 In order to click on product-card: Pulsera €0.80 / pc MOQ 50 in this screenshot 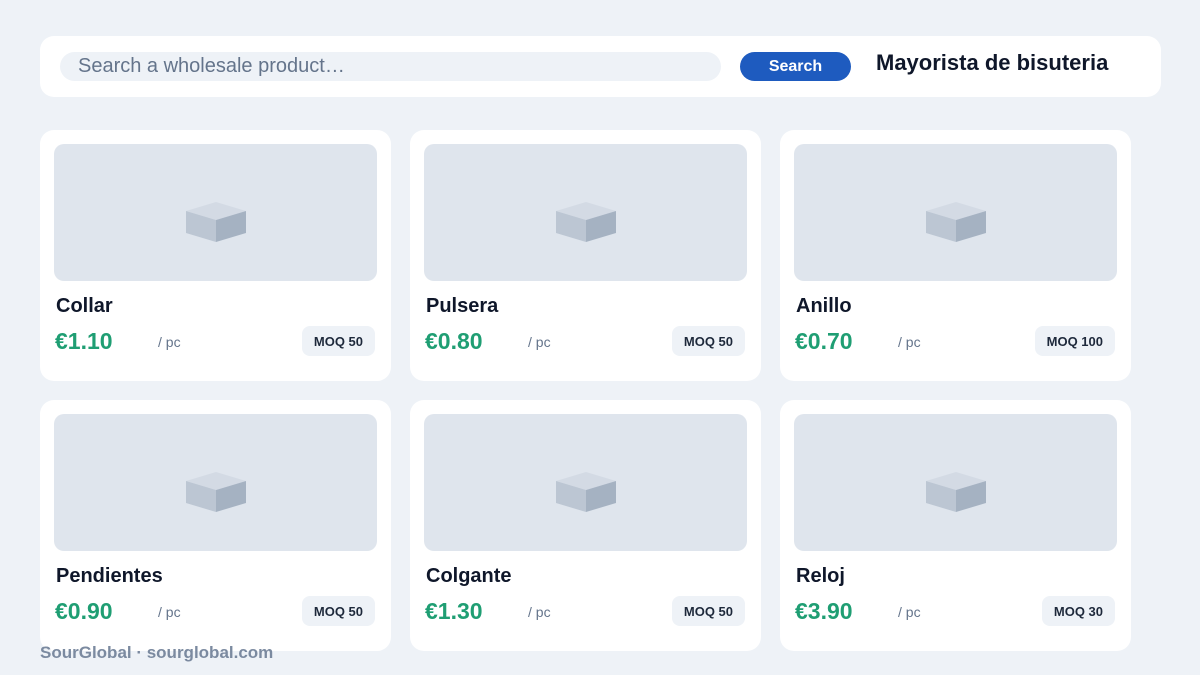, I will do `click(585, 255)`.